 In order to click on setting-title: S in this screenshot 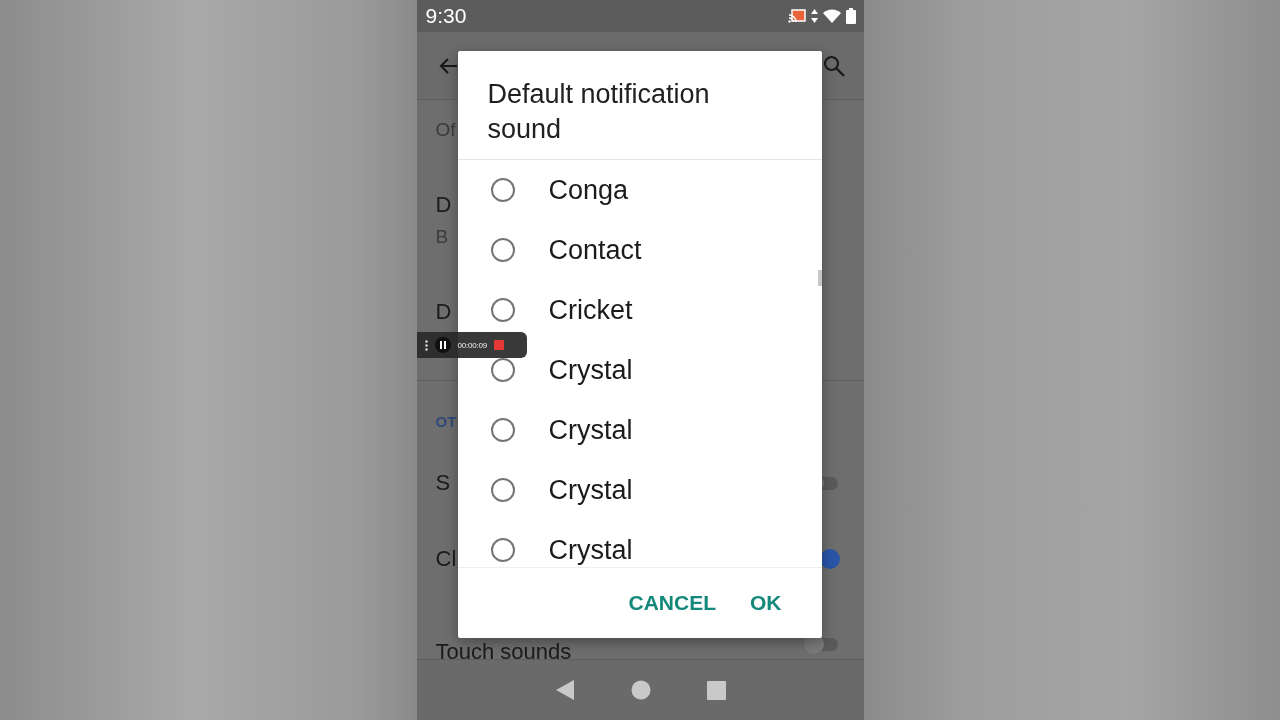, I will do `click(443, 483)`.